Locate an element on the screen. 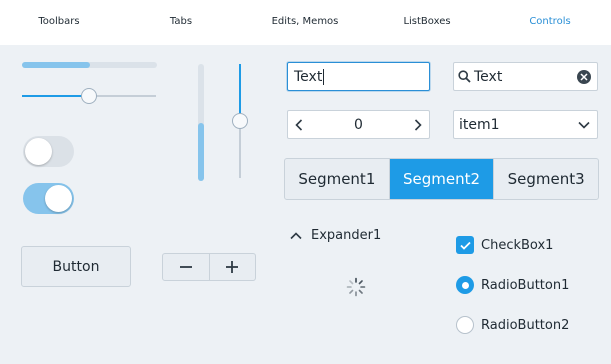 This screenshot has width=611, height=364. radio-button-1: RadioButton1 is located at coordinates (512, 285).